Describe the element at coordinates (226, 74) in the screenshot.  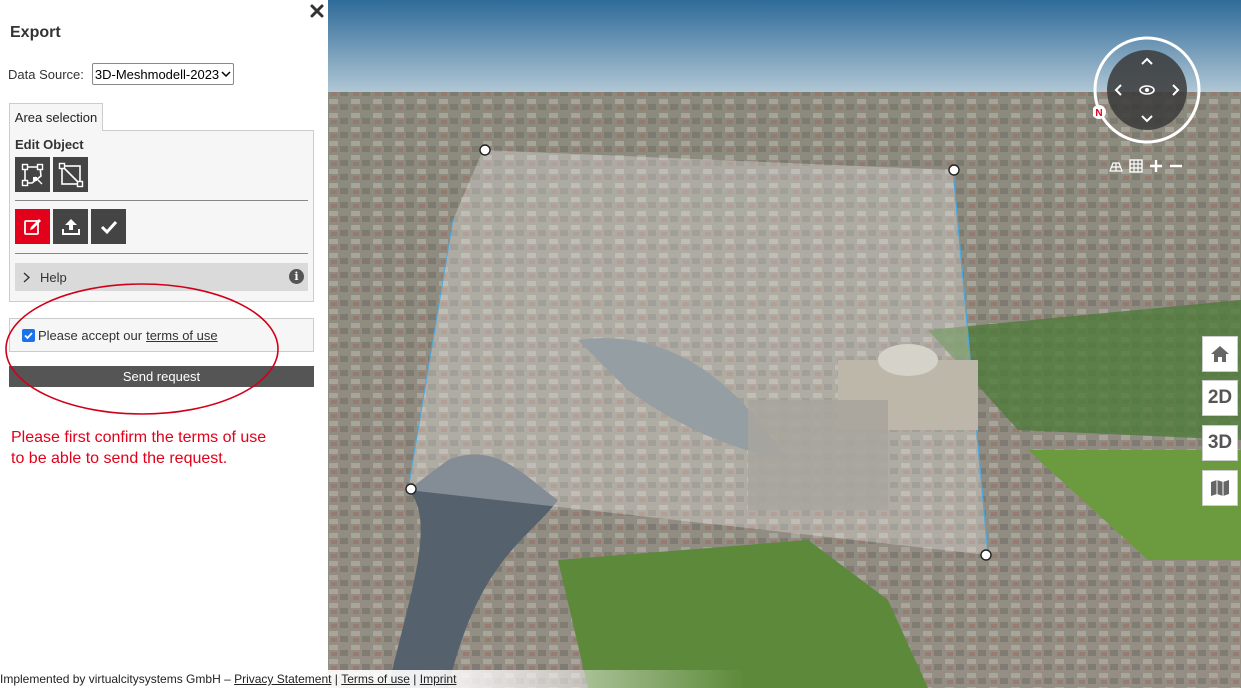
I see `chevron-down-icon` at that location.